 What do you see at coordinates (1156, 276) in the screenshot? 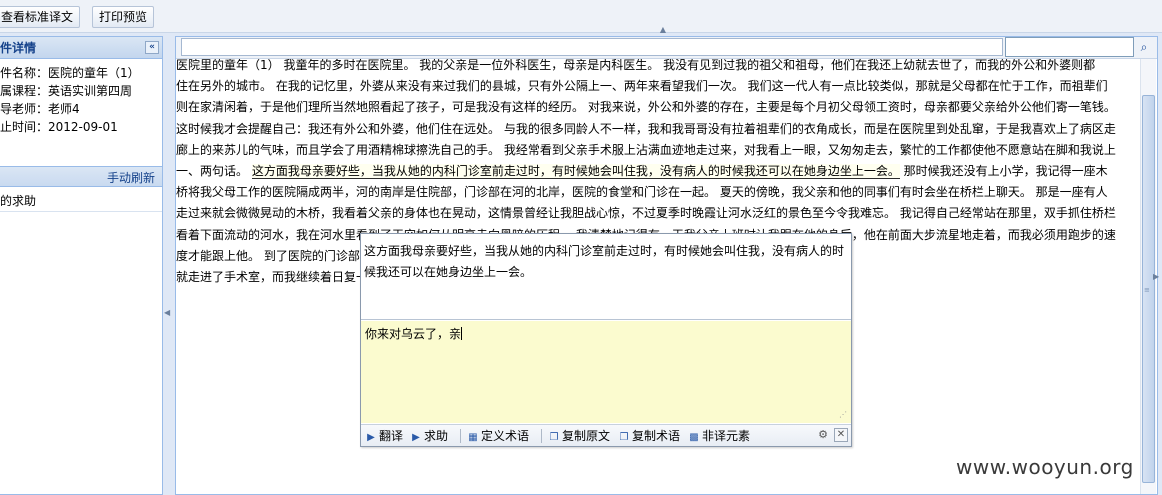
I see `collapse-right-arrow-icon: ▶` at bounding box center [1156, 276].